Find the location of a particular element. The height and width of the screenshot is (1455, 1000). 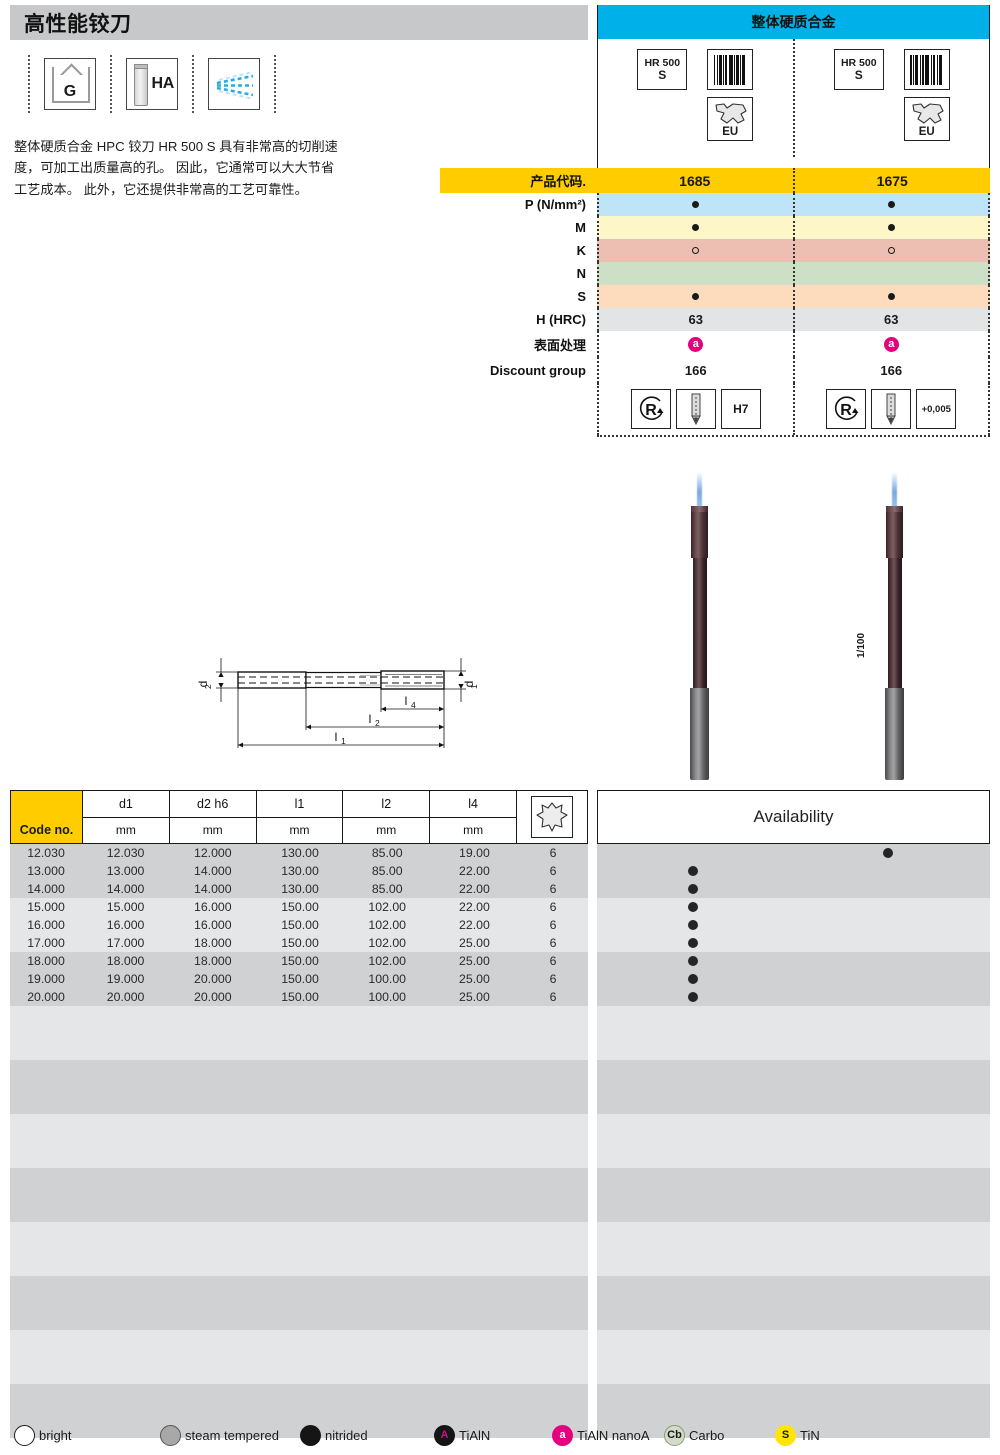

taper-ratio-label: 1/100 is located at coordinates (861, 645).